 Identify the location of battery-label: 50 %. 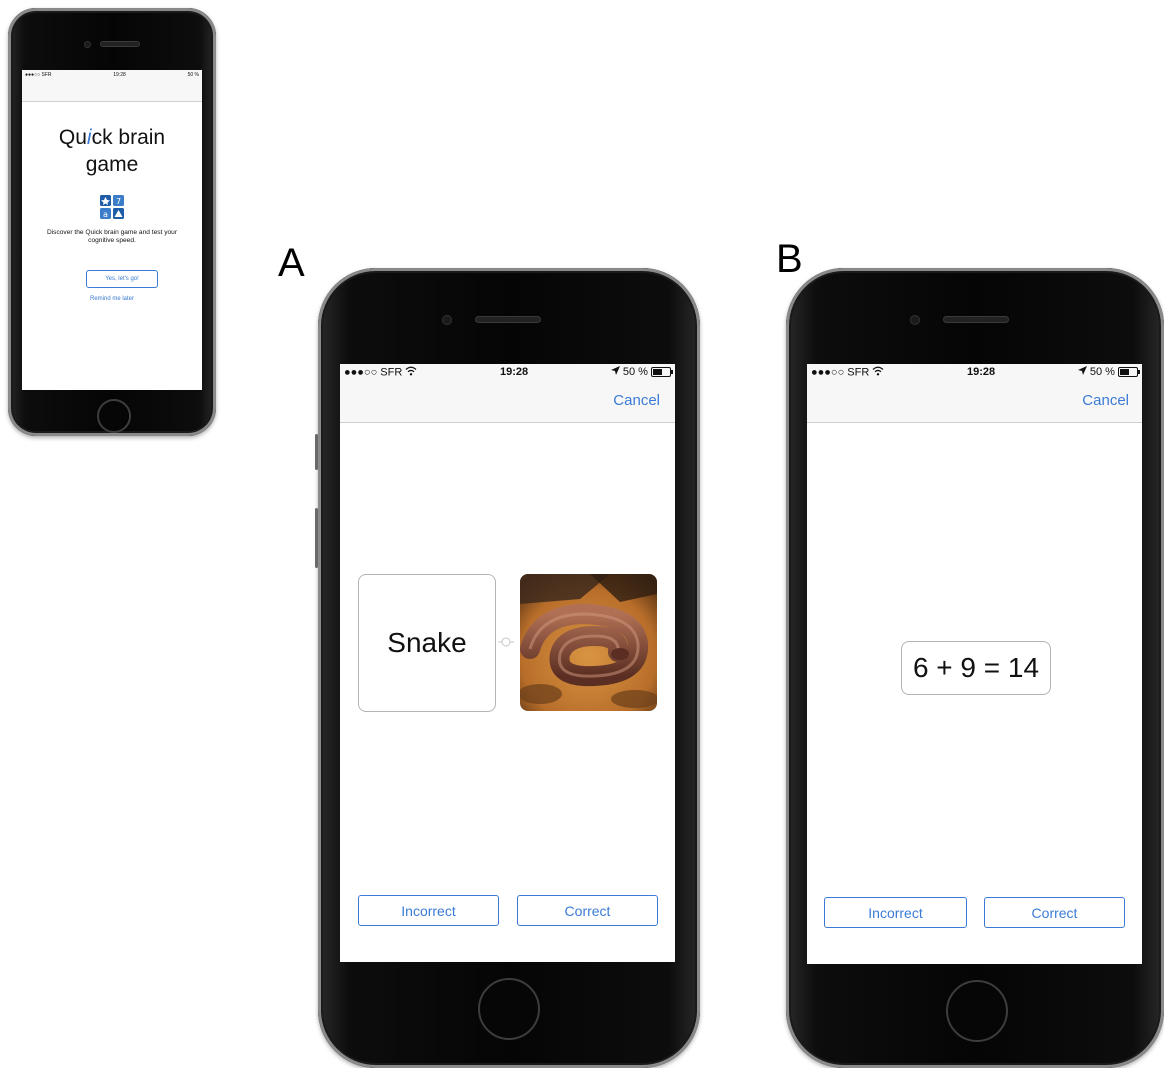
(193, 74).